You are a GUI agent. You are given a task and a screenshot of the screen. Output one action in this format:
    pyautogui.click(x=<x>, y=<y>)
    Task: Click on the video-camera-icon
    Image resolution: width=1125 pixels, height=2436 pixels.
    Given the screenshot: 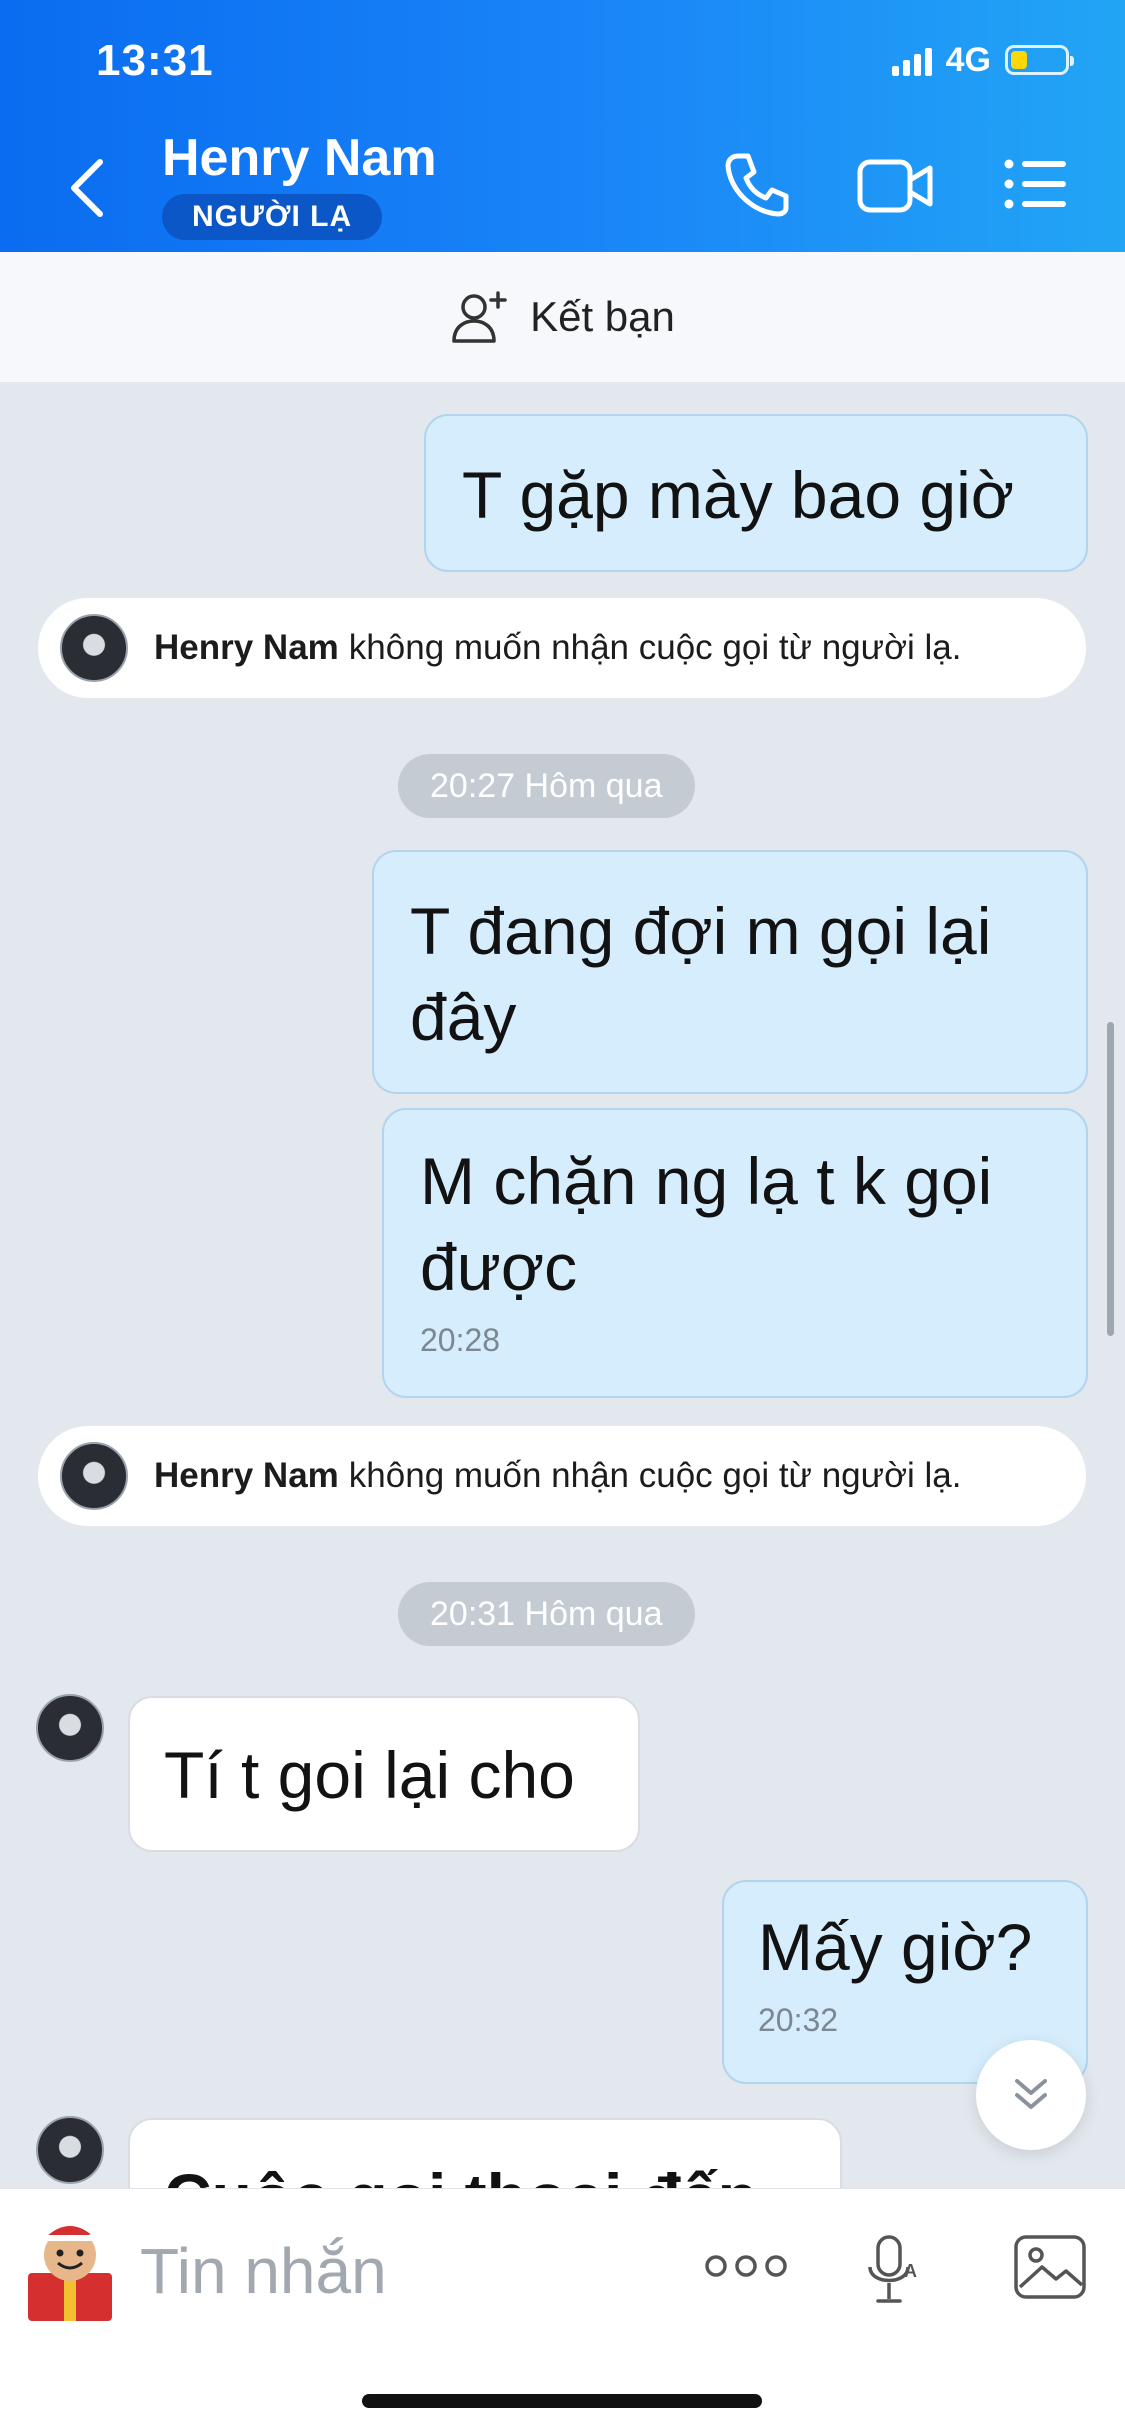 What is the action you would take?
    pyautogui.click(x=895, y=186)
    